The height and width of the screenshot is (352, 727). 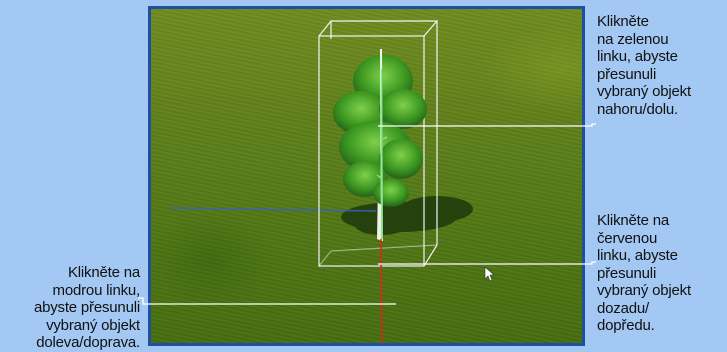 I want to click on tree-shadow, so click(x=407, y=215).